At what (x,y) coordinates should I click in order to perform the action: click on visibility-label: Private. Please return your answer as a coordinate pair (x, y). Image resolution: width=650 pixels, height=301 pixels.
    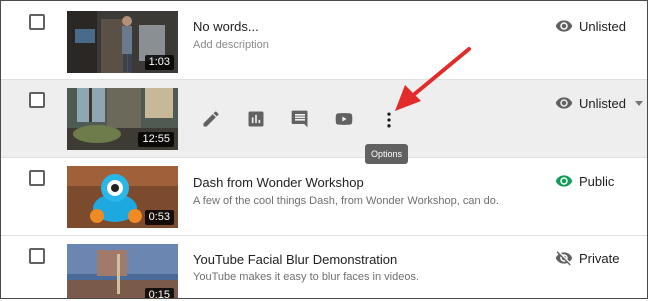
    Looking at the image, I should click on (599, 258).